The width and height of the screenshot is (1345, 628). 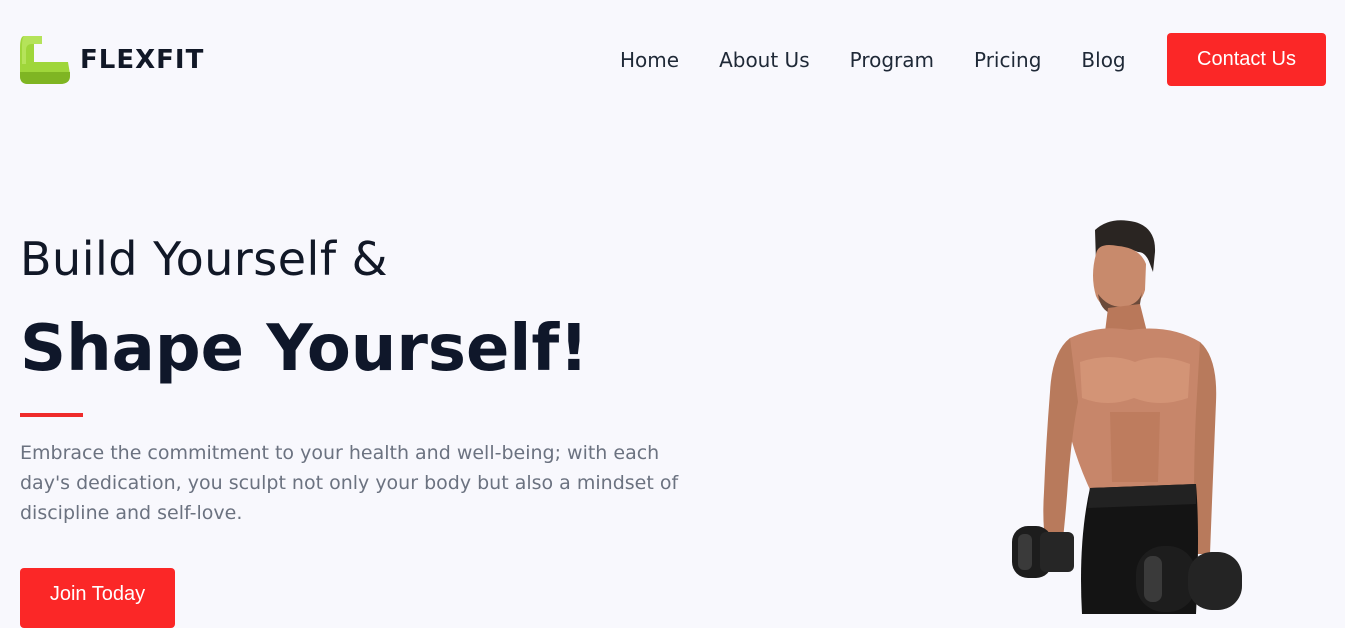 What do you see at coordinates (892, 60) in the screenshot?
I see `nav-link-program: Program` at bounding box center [892, 60].